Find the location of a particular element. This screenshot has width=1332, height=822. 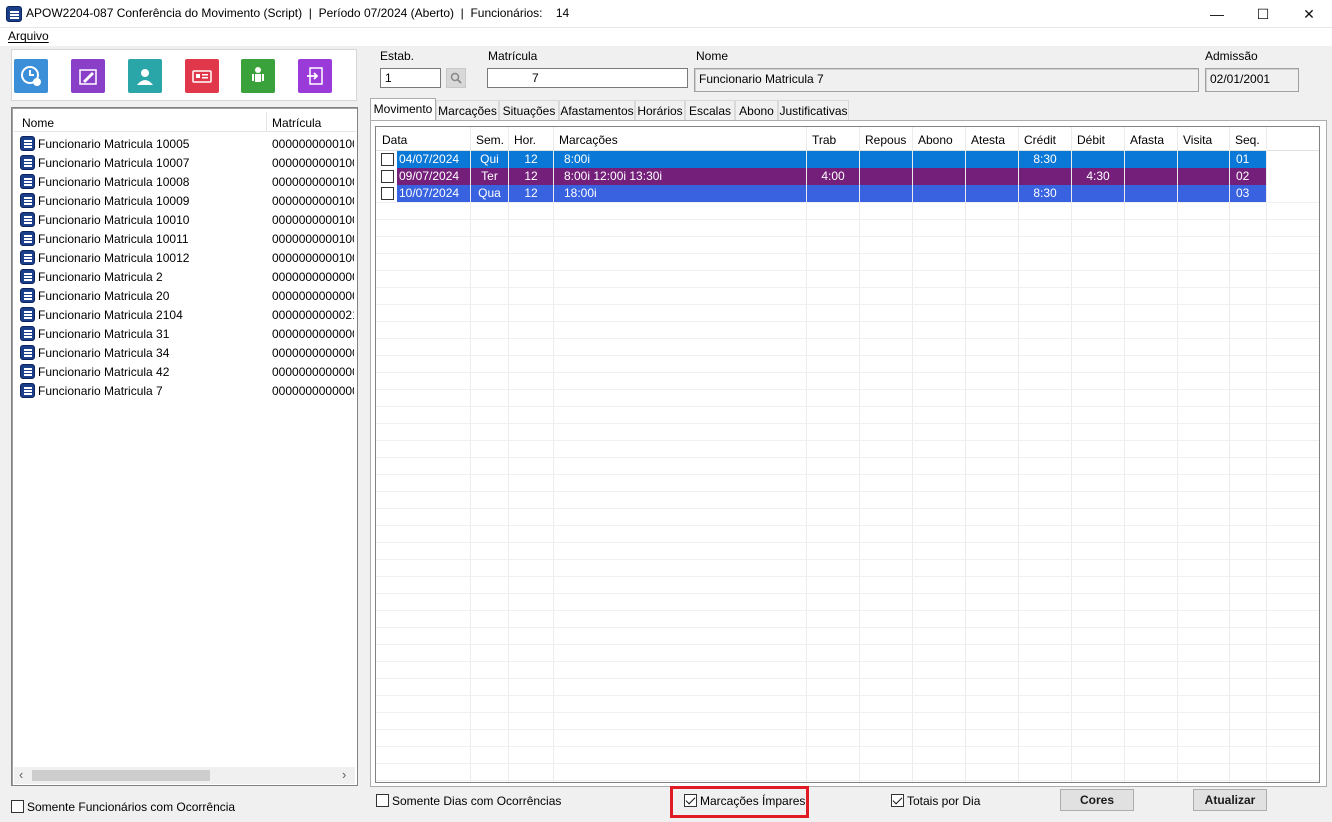

tab-movimento: Movimento is located at coordinates (403, 109).